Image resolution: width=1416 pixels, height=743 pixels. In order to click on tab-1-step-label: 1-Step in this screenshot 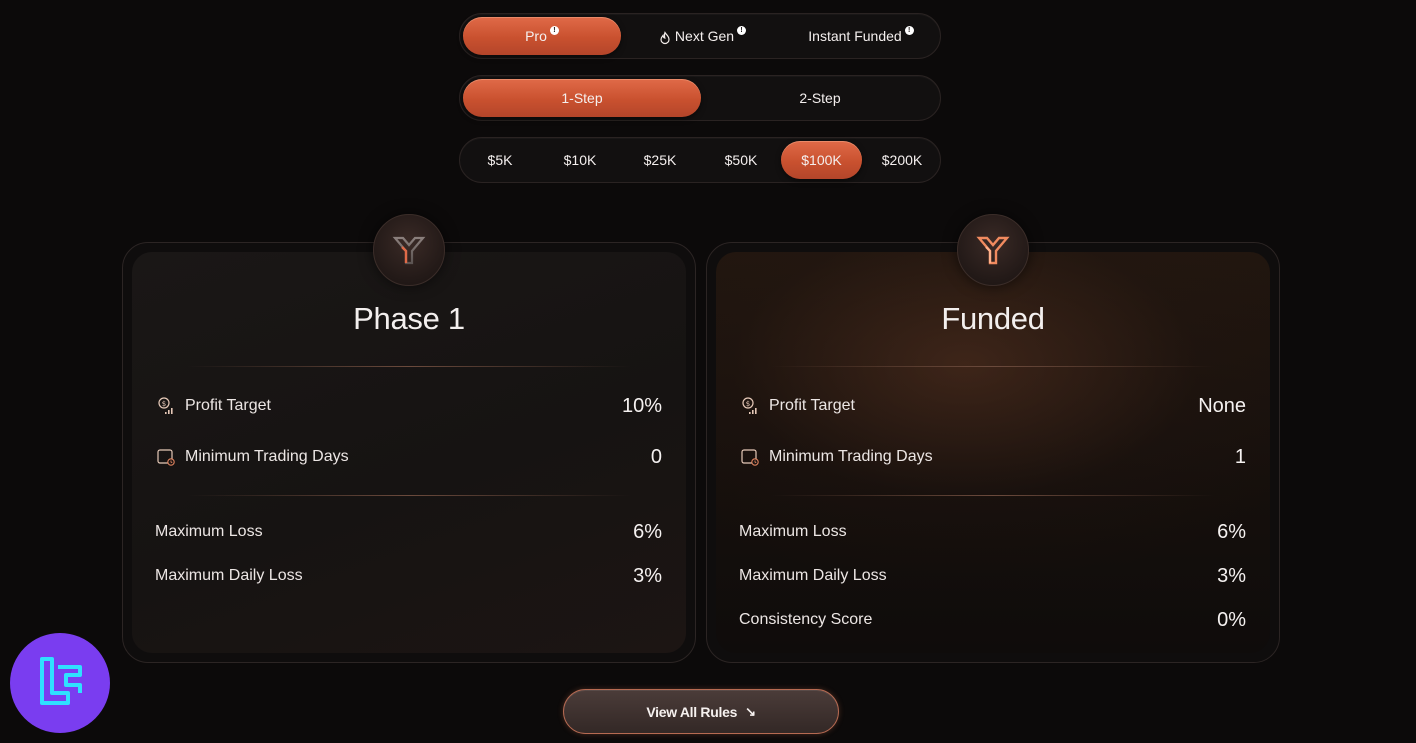, I will do `click(582, 98)`.